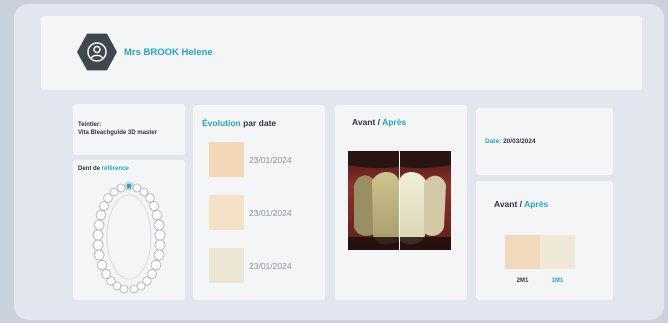 This screenshot has height=323, width=668. I want to click on before-after-shade-card: Avant / Après 2M1 1M1, so click(544, 240).